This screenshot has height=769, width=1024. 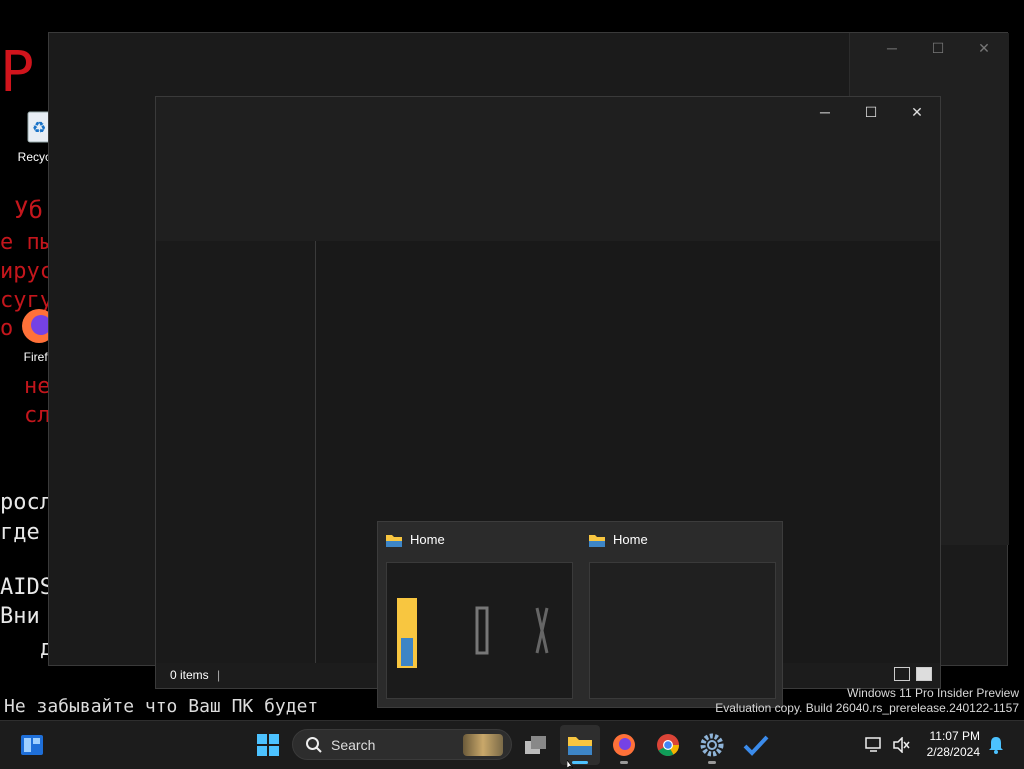 I want to click on windows-logo-icon, so click(x=268, y=745).